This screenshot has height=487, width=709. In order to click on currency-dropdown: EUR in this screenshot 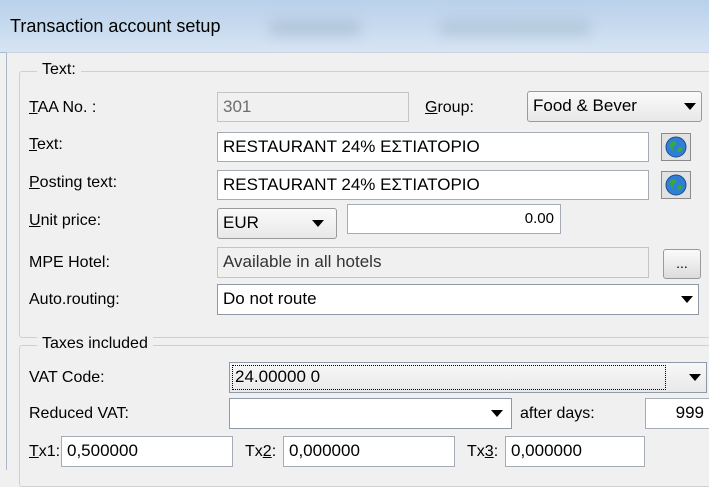, I will do `click(277, 223)`.